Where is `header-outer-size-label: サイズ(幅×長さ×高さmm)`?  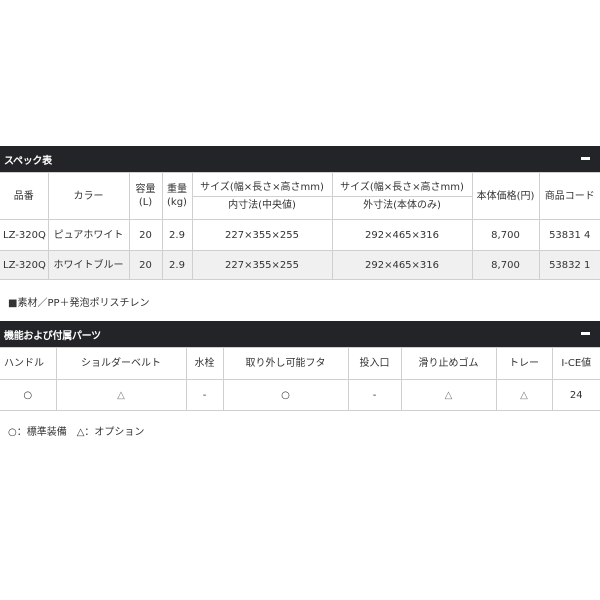
header-outer-size-label: サイズ(幅×長さ×高さmm) is located at coordinates (402, 187).